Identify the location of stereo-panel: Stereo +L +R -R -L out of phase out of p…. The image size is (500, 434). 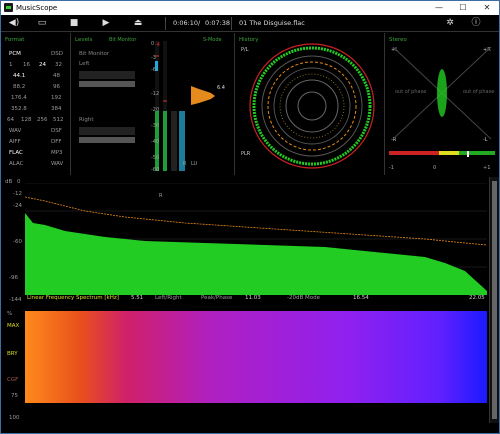
(442, 104).